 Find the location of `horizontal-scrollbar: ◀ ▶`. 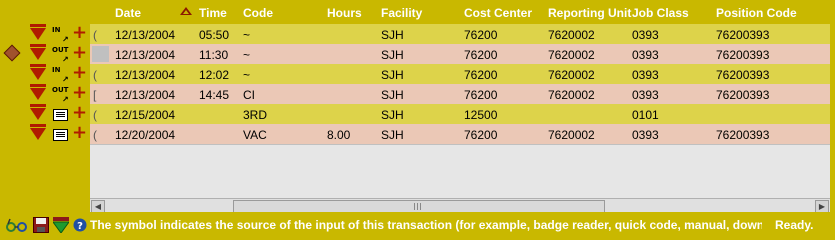

horizontal-scrollbar: ◀ ▶ is located at coordinates (460, 205).